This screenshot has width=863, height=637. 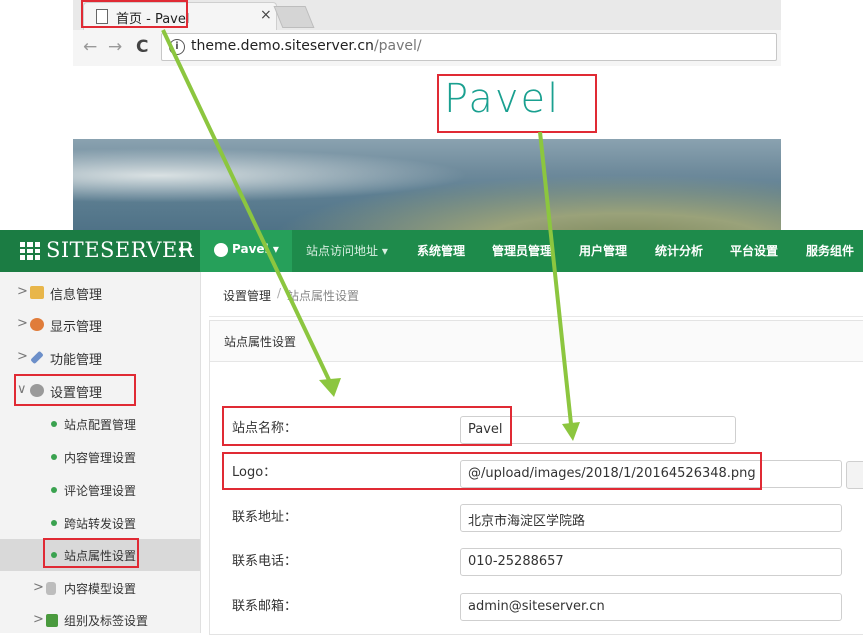 I want to click on palette-icon, so click(x=37, y=324).